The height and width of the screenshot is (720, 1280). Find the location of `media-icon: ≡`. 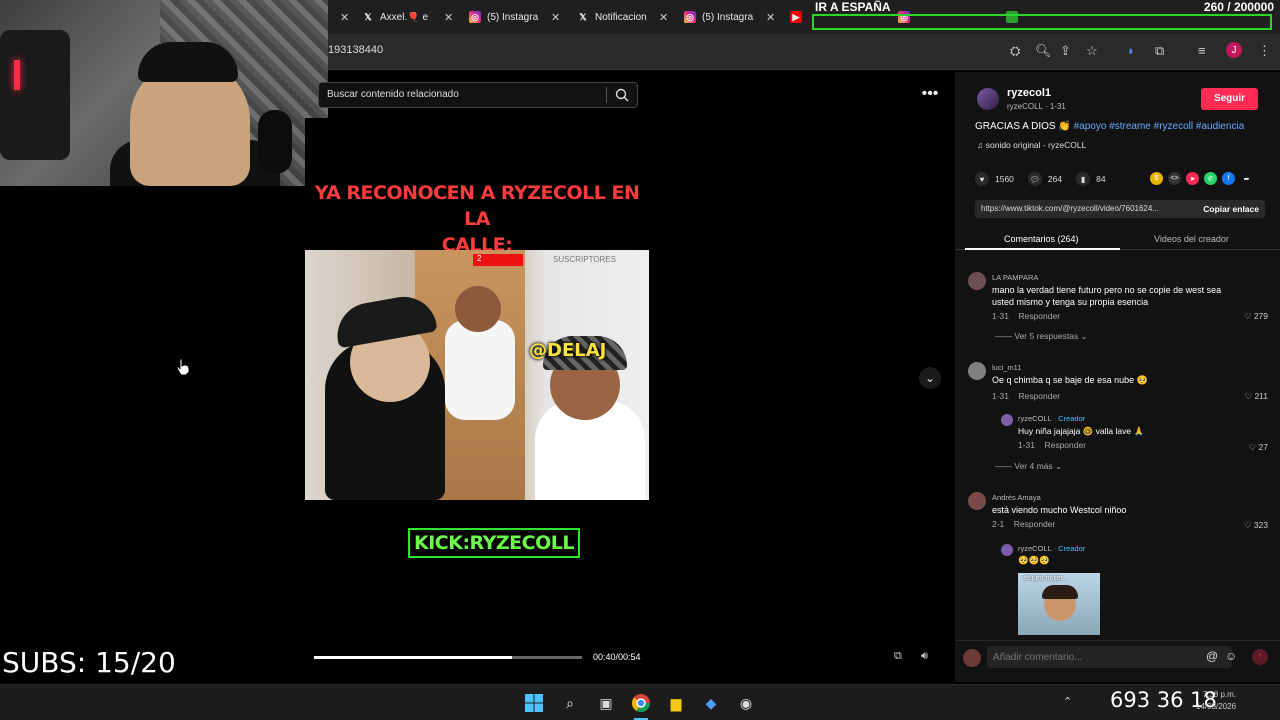

media-icon: ≡ is located at coordinates (1202, 50).